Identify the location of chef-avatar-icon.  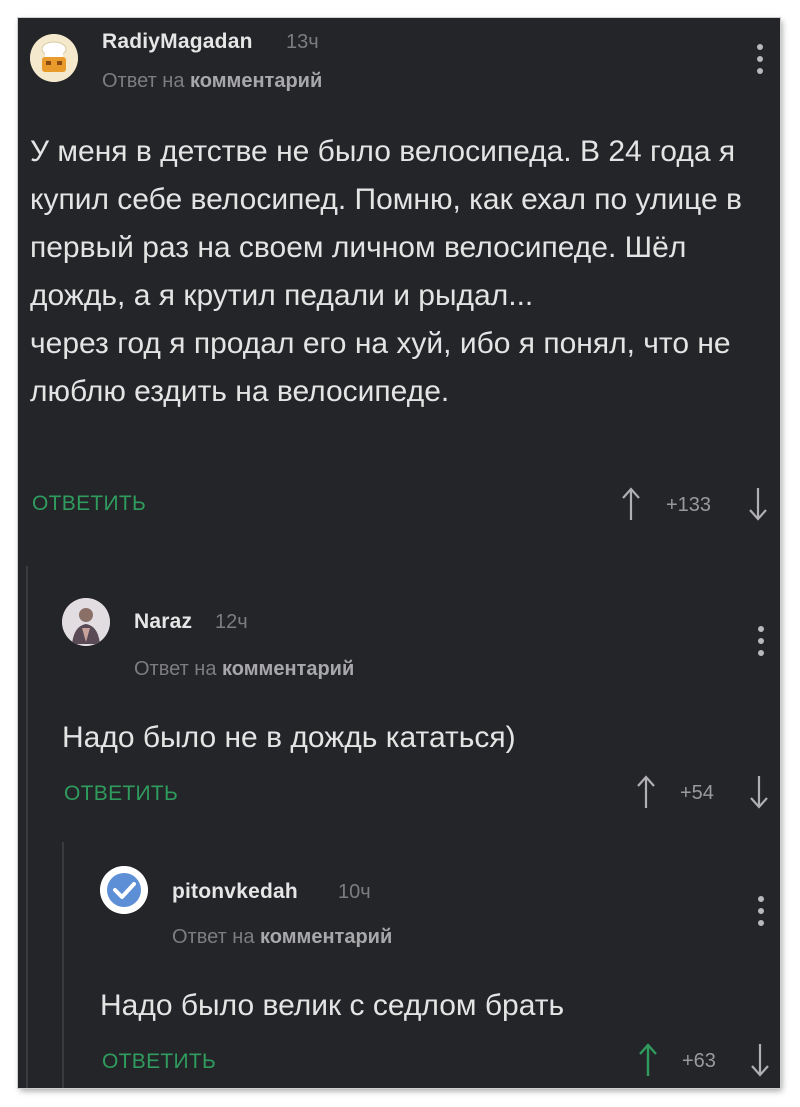
(54, 58).